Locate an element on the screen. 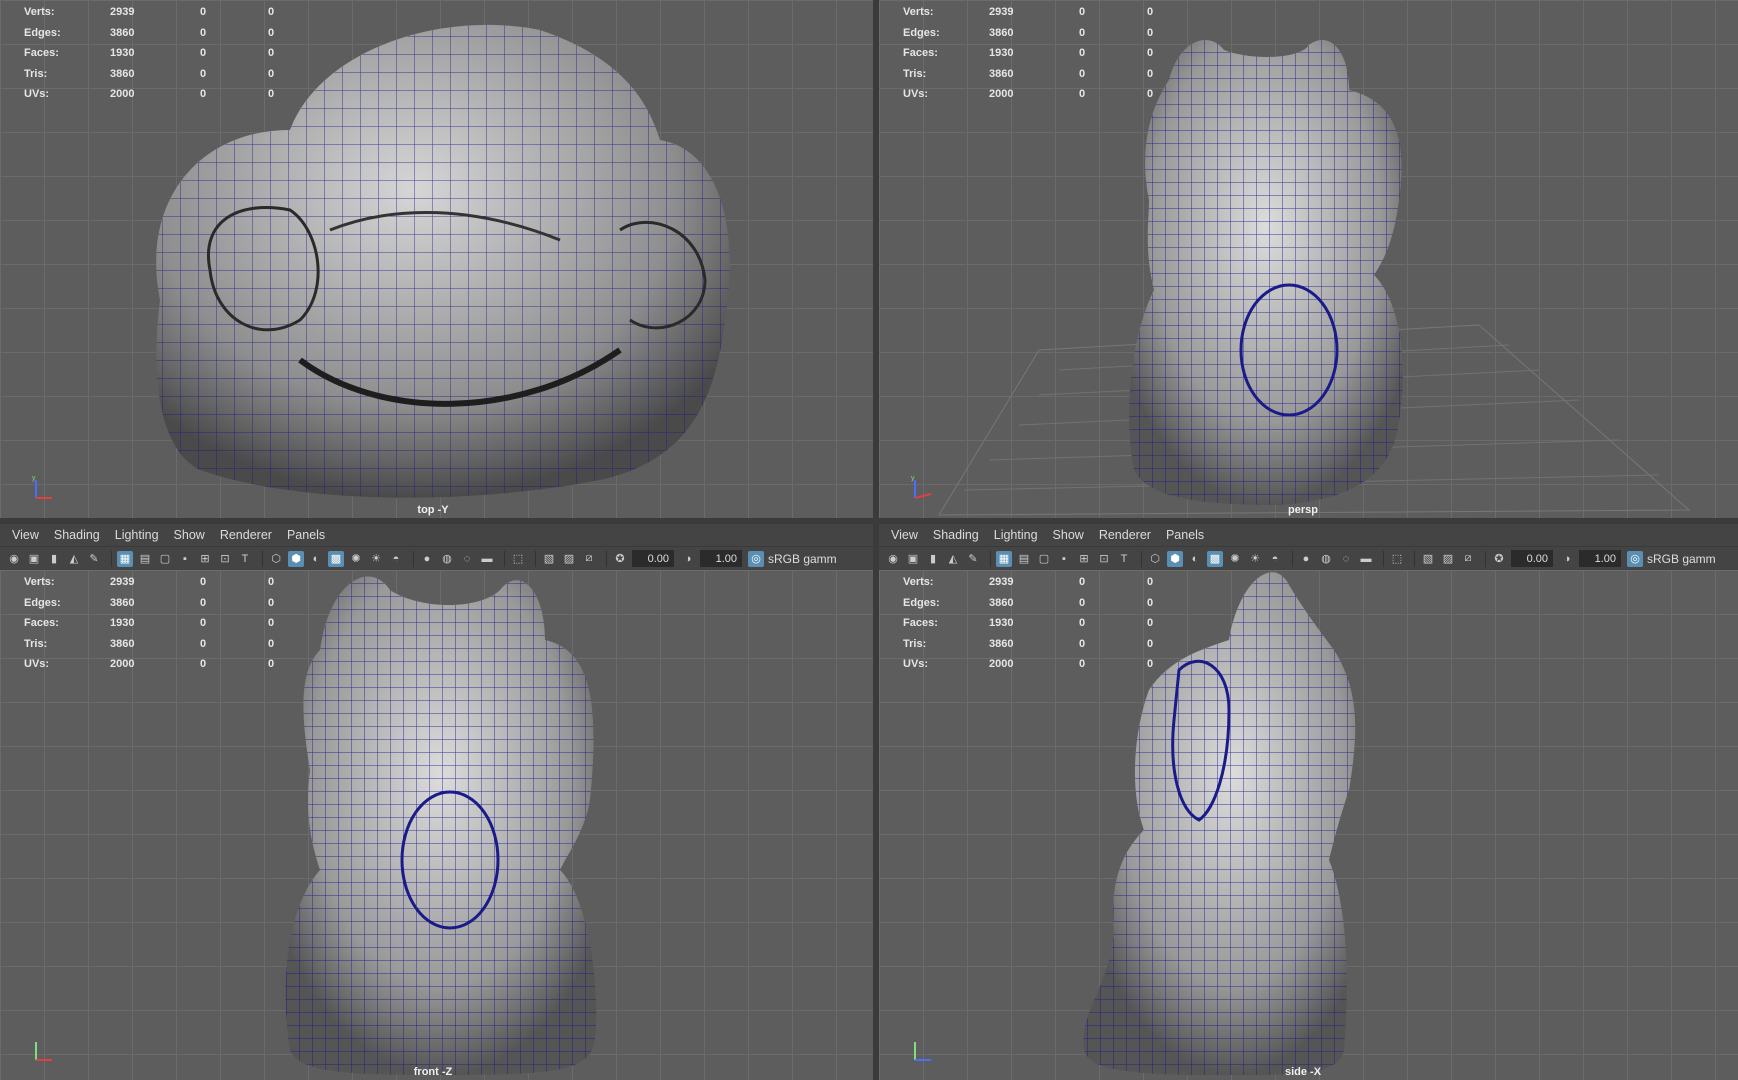  verts-other: 0 is located at coordinates (1150, 582).